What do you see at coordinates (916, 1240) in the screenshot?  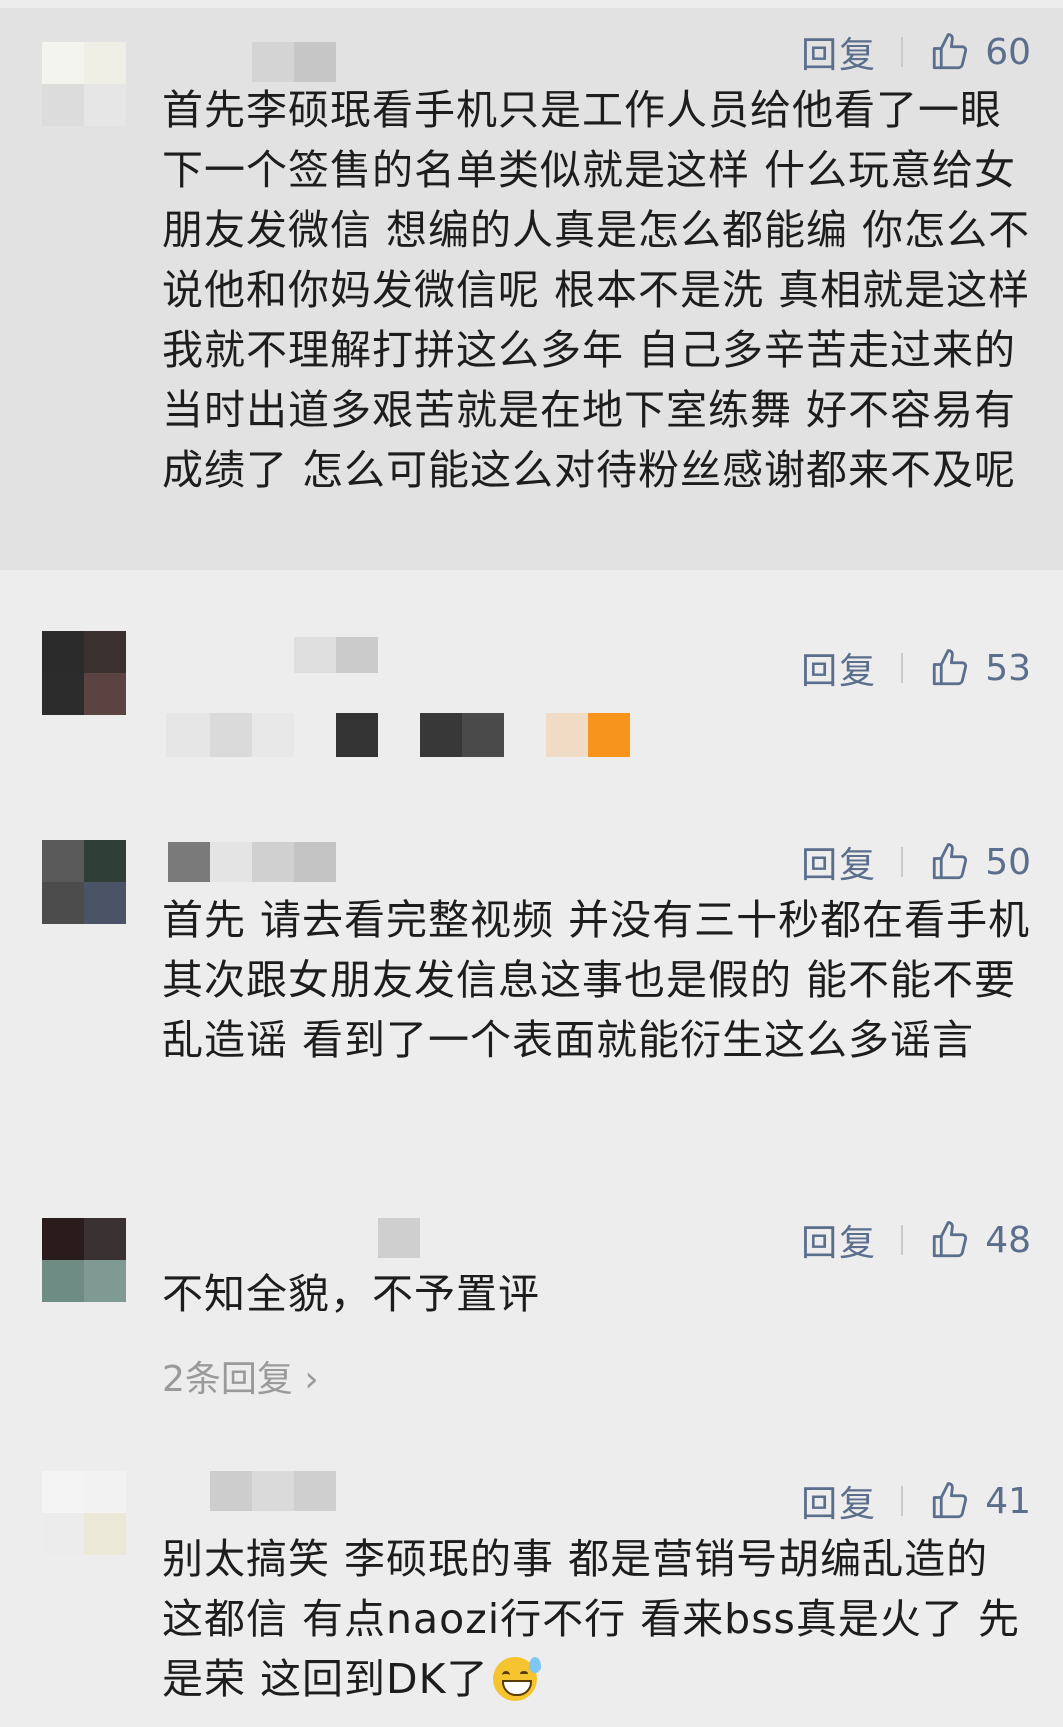 I see `comment-actions: 回复 48` at bounding box center [916, 1240].